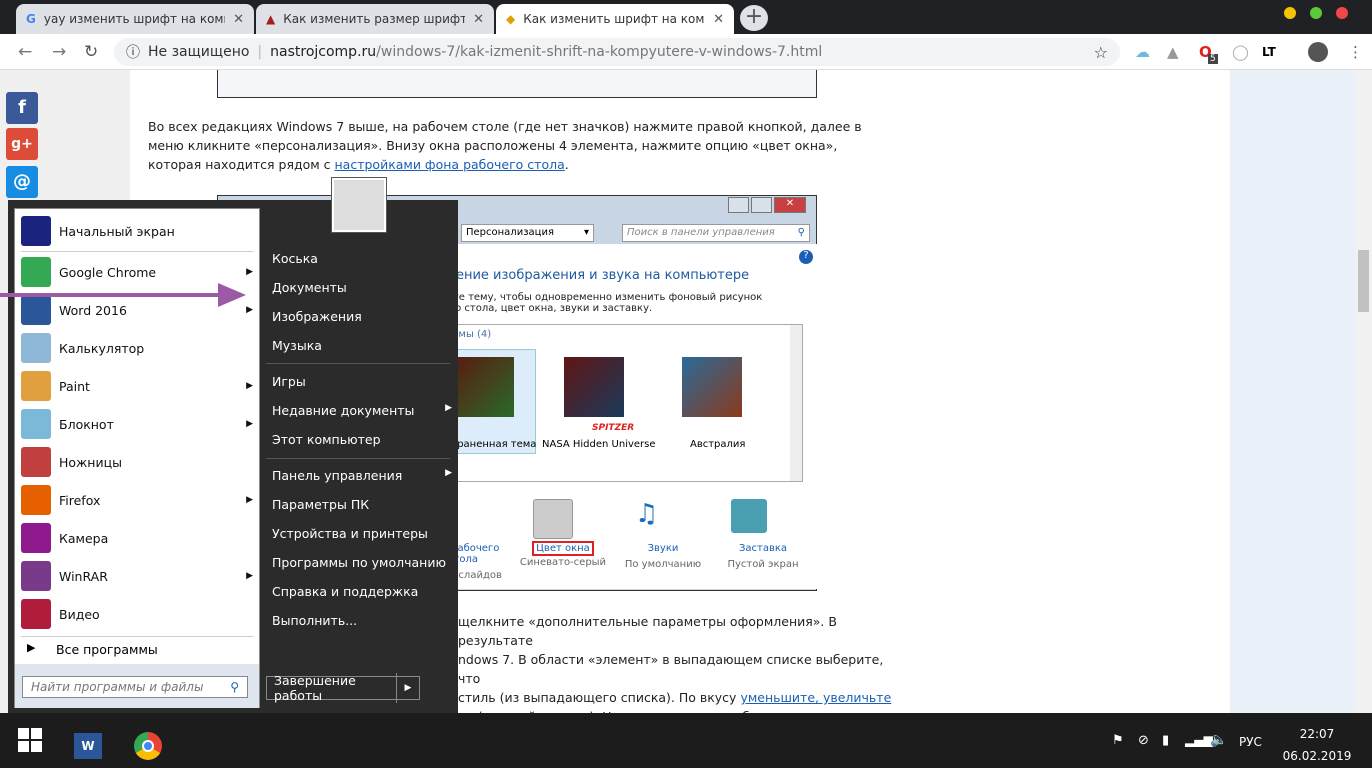 The height and width of the screenshot is (768, 1372). Describe the element at coordinates (91, 52) in the screenshot. I see `reload-icon: ↻` at that location.